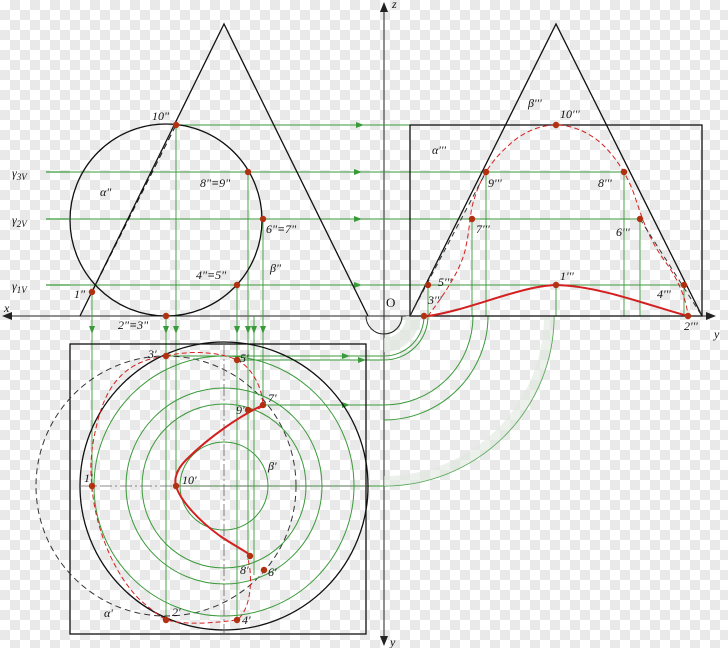  What do you see at coordinates (671, 267) in the screenshot?
I see `profile-alpha-dash-right` at bounding box center [671, 267].